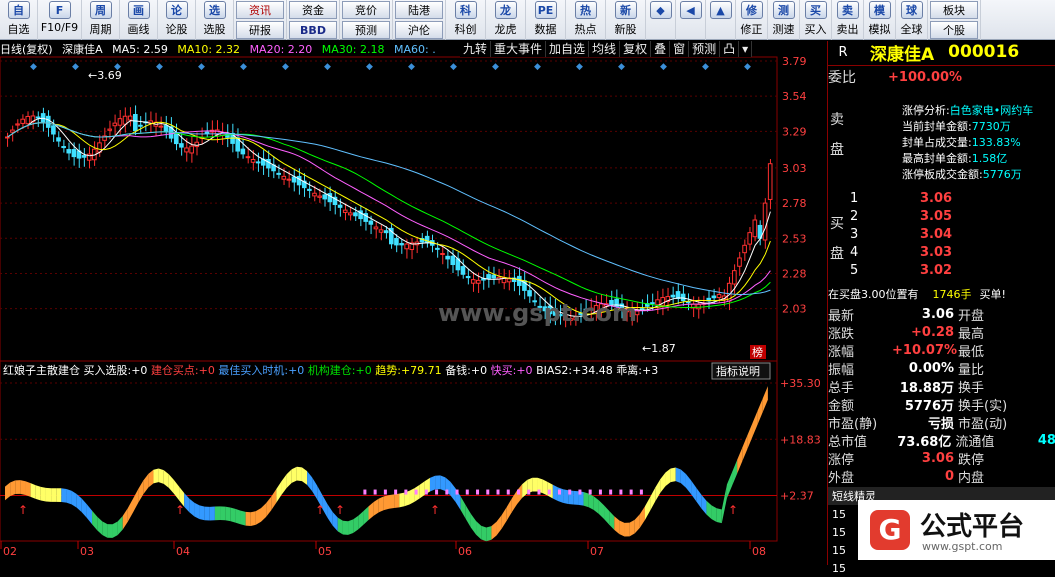 The height and width of the screenshot is (577, 1055). I want to click on kline-menu-item-6: 窗, so click(680, 49).